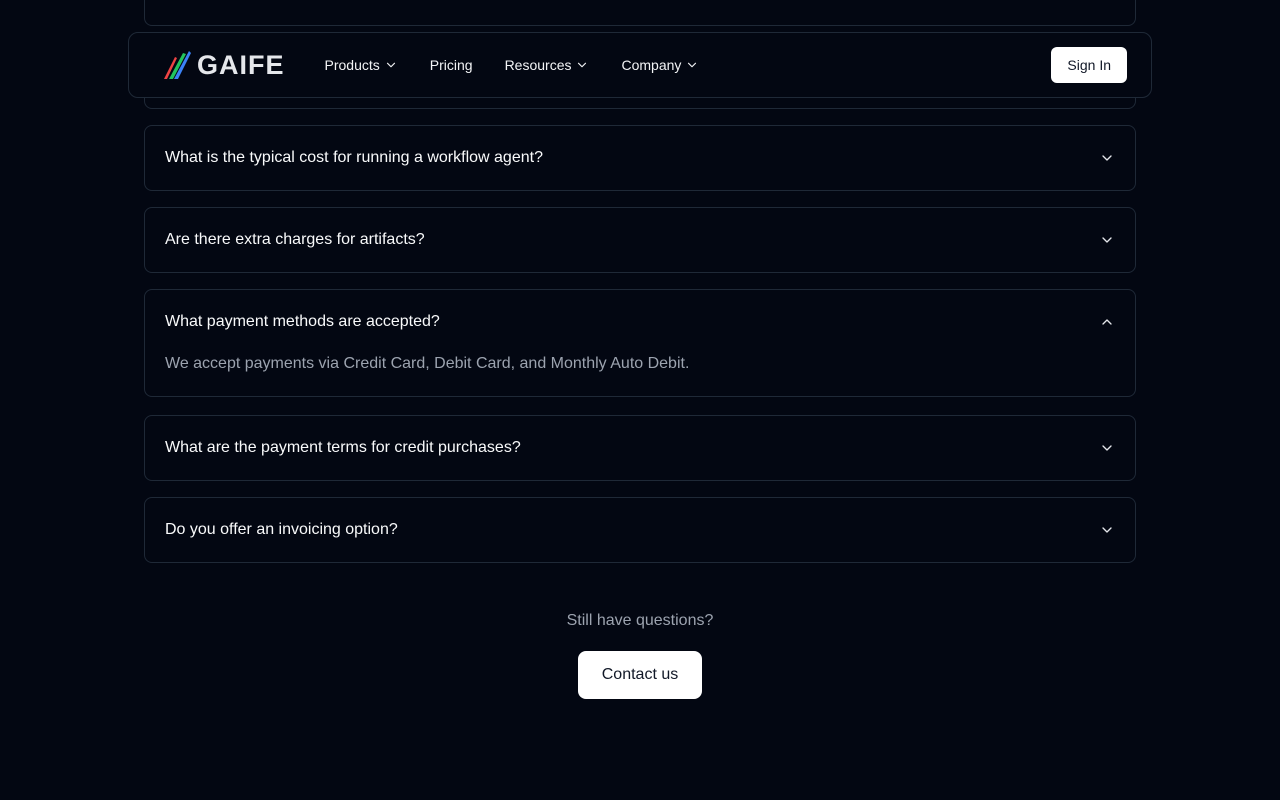 The image size is (1280, 800). I want to click on nav-item-resources: Resources, so click(547, 65).